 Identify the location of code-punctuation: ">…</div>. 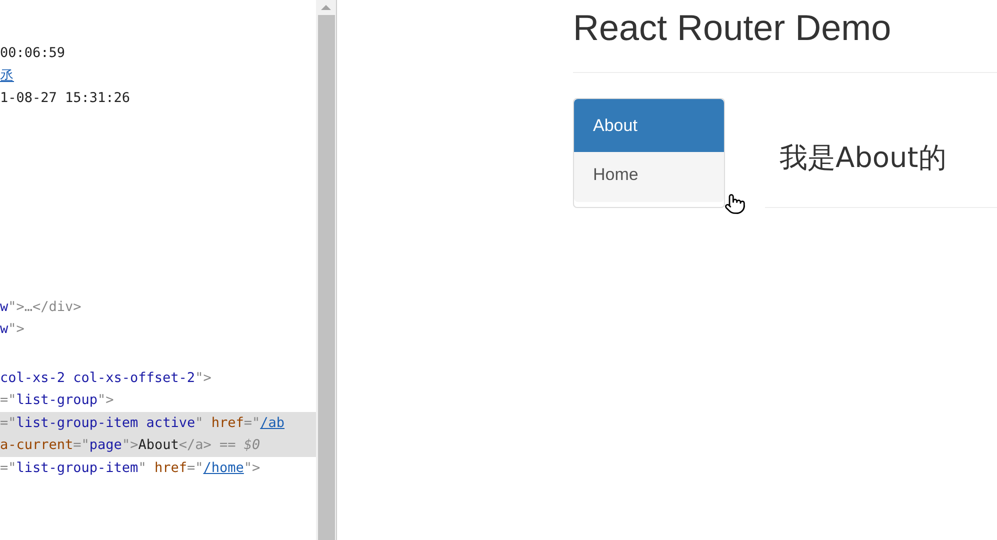
(45, 306).